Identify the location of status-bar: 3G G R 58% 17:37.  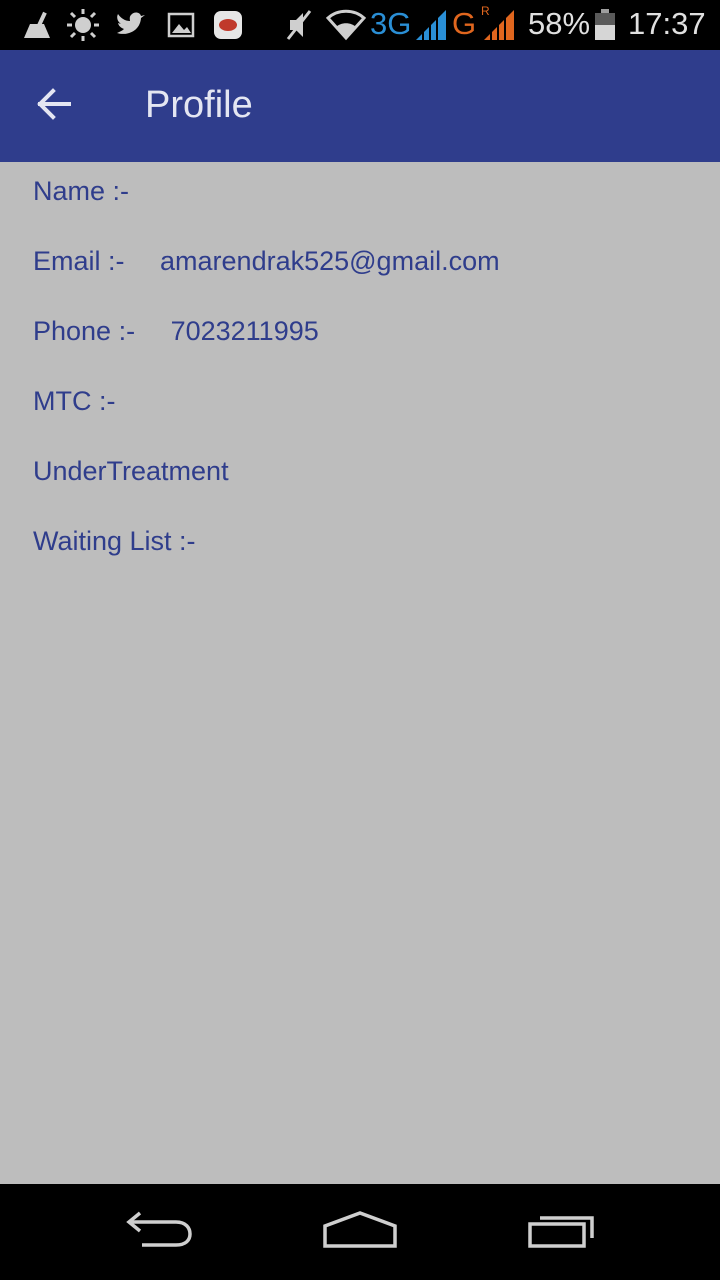
(360, 25).